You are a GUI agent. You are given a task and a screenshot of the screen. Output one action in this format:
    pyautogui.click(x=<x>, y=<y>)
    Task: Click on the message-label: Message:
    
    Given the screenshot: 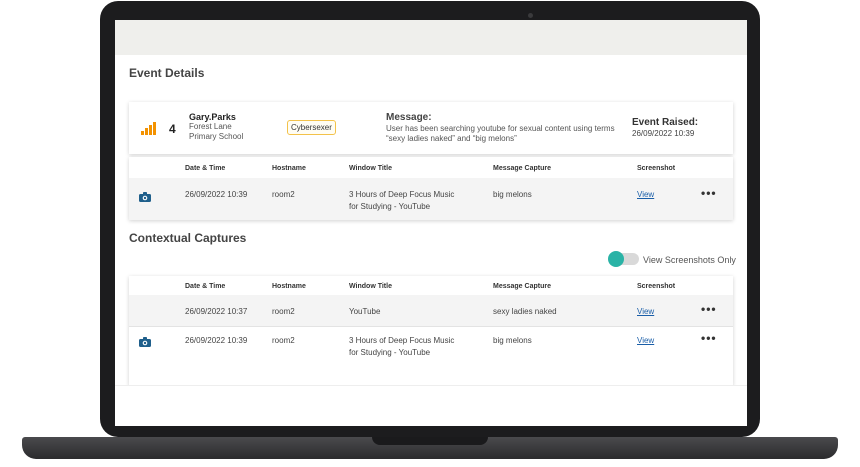 What is the action you would take?
    pyautogui.click(x=409, y=117)
    